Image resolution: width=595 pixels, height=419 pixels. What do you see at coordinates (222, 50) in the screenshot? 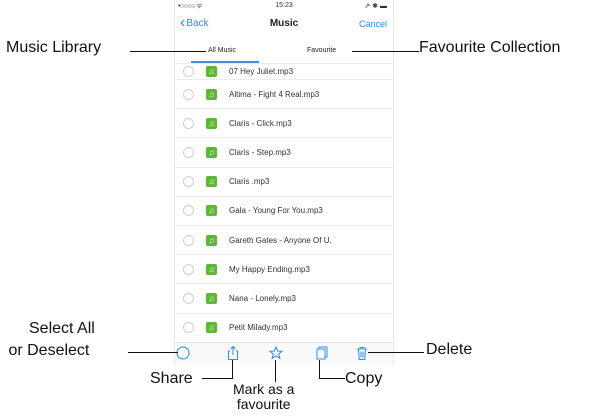
I see `tab-all-music: All Music` at bounding box center [222, 50].